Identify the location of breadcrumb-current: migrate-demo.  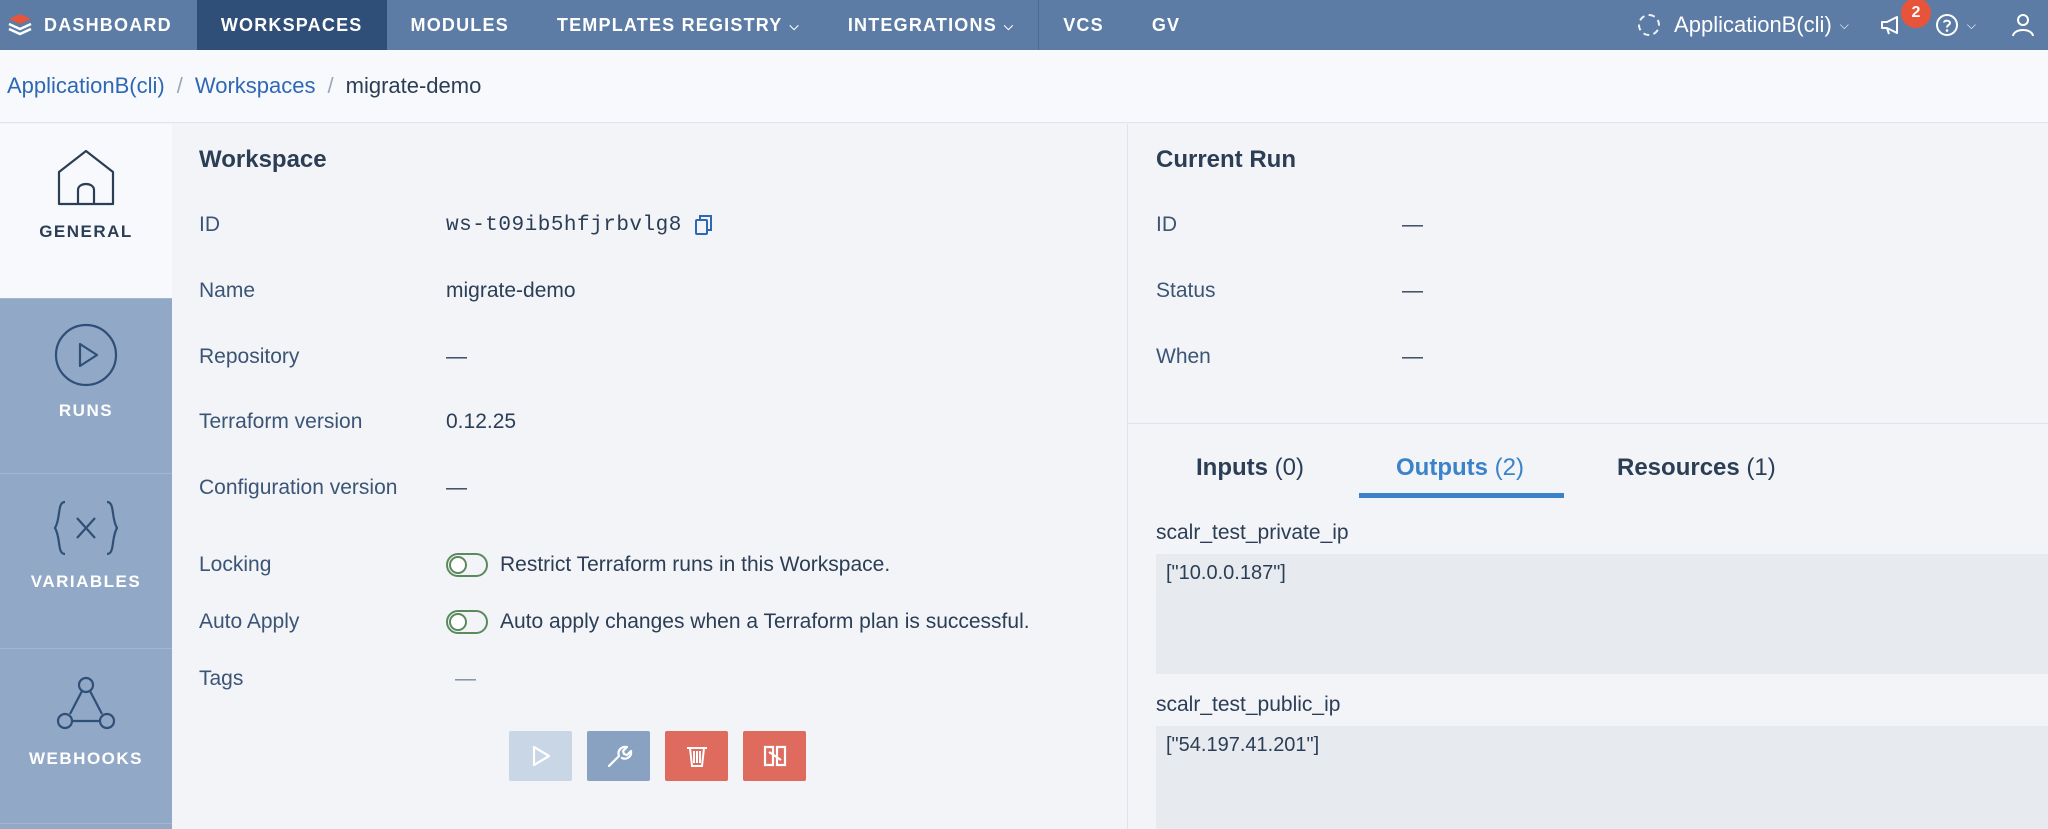
(413, 85).